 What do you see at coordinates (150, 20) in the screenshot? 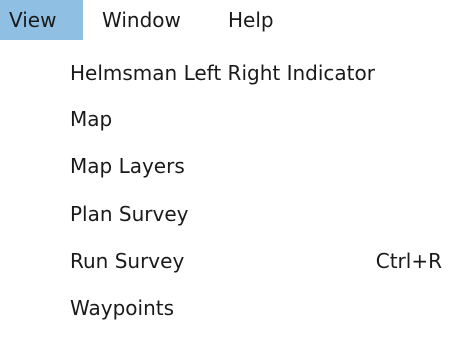
I see `menu-window: Window` at bounding box center [150, 20].